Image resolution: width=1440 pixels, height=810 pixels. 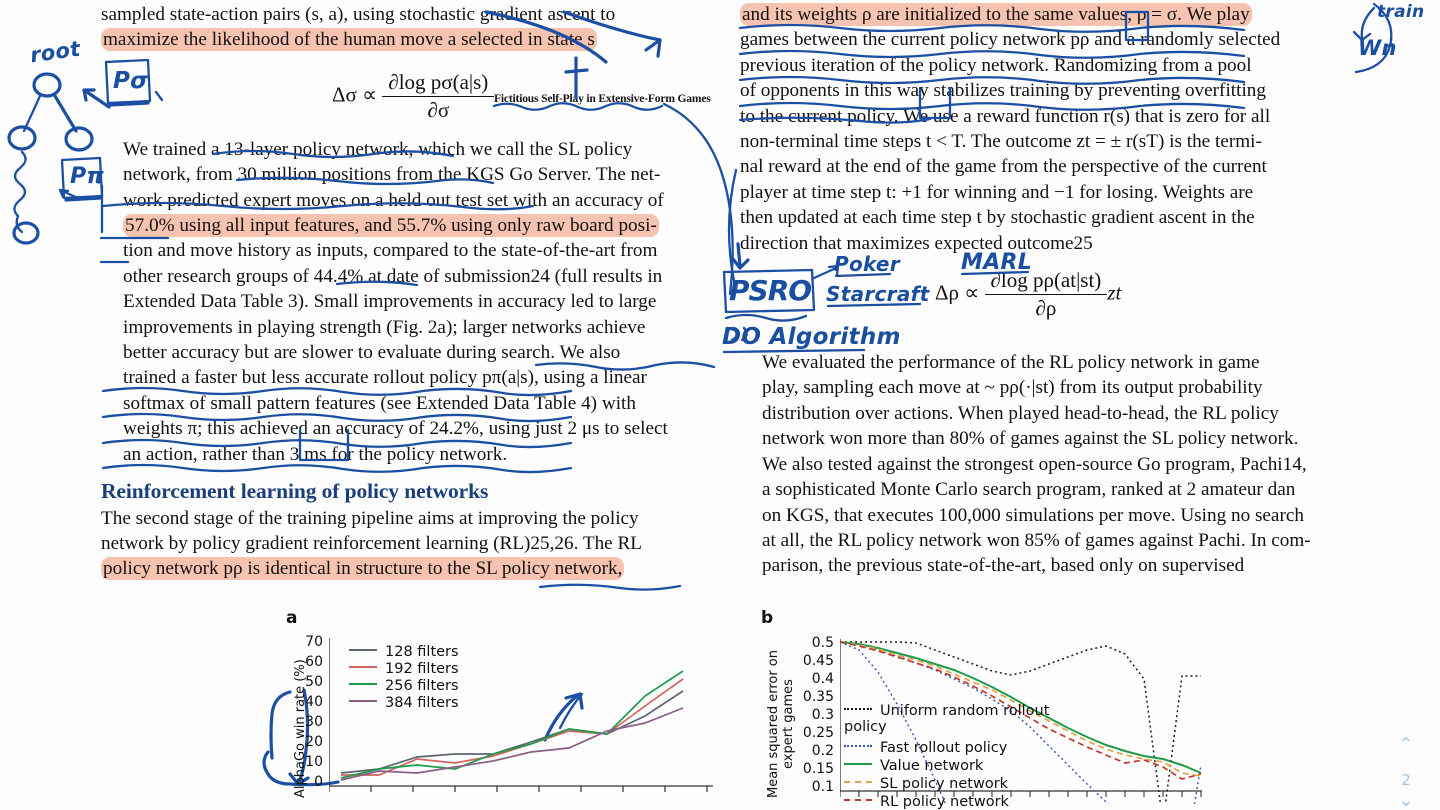 What do you see at coordinates (404, 703) in the screenshot?
I see `figure-a-legend-item-3: 384 filters` at bounding box center [404, 703].